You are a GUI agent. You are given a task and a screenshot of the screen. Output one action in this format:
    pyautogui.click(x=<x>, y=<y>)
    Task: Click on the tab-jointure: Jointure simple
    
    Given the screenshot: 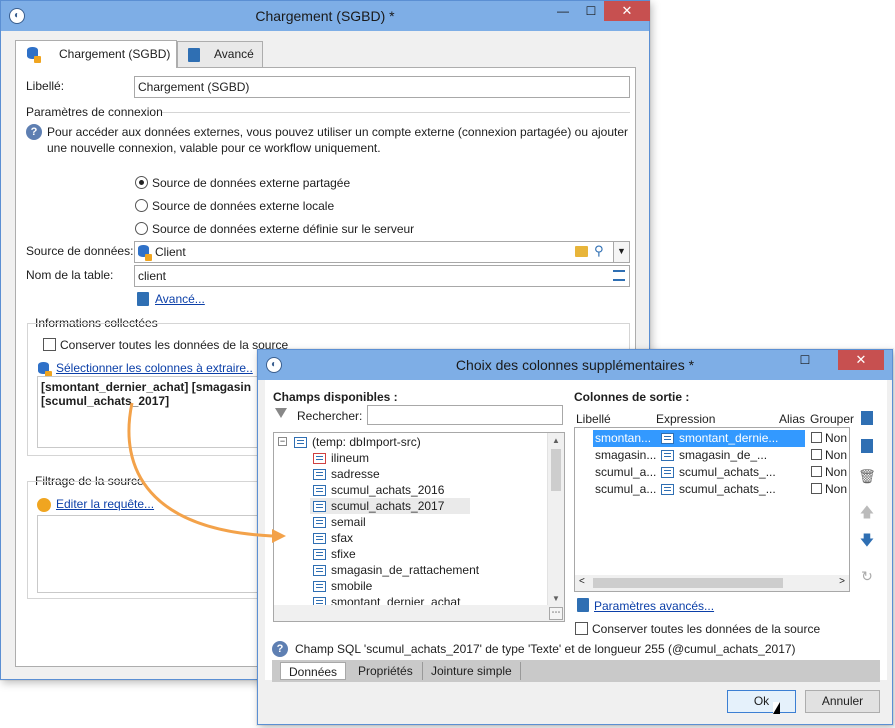 What is the action you would take?
    pyautogui.click(x=471, y=671)
    